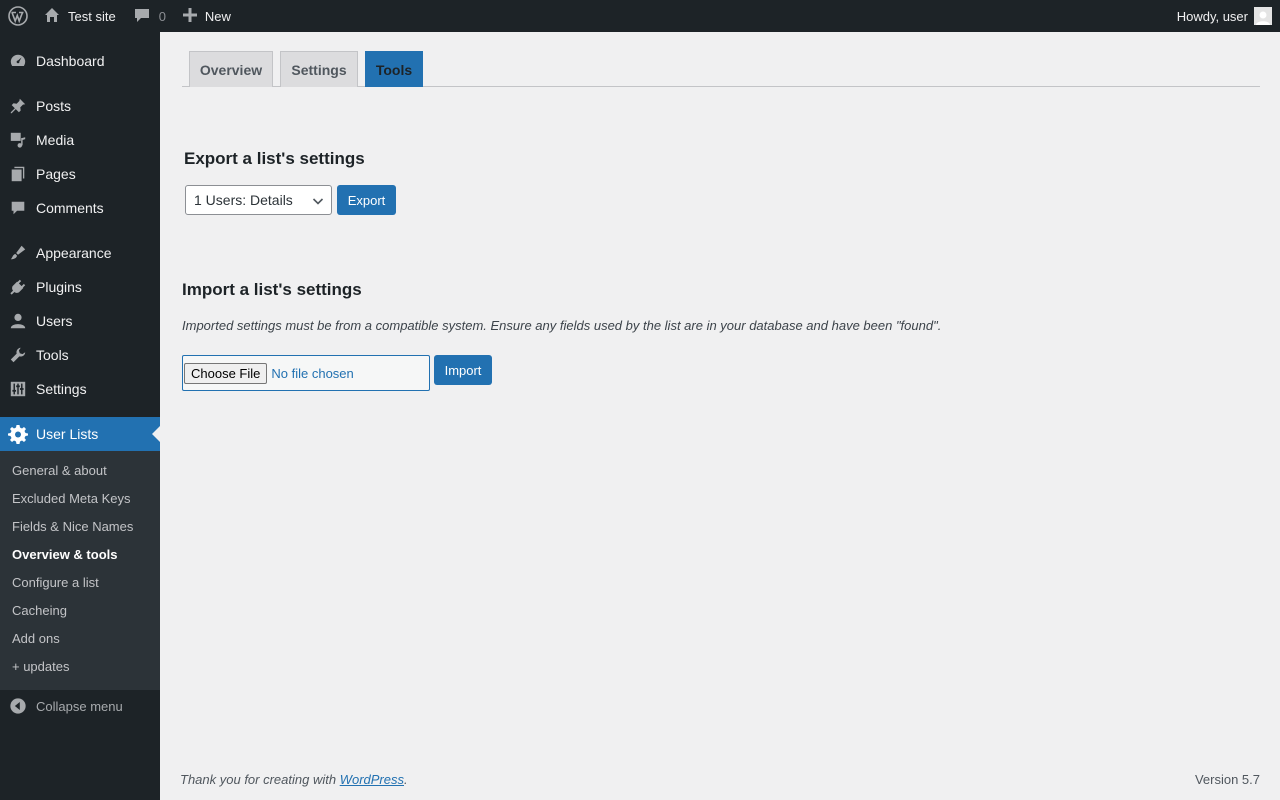 This screenshot has width=1280, height=800. What do you see at coordinates (61, 389) in the screenshot?
I see `sidebar-item-label: Settings` at bounding box center [61, 389].